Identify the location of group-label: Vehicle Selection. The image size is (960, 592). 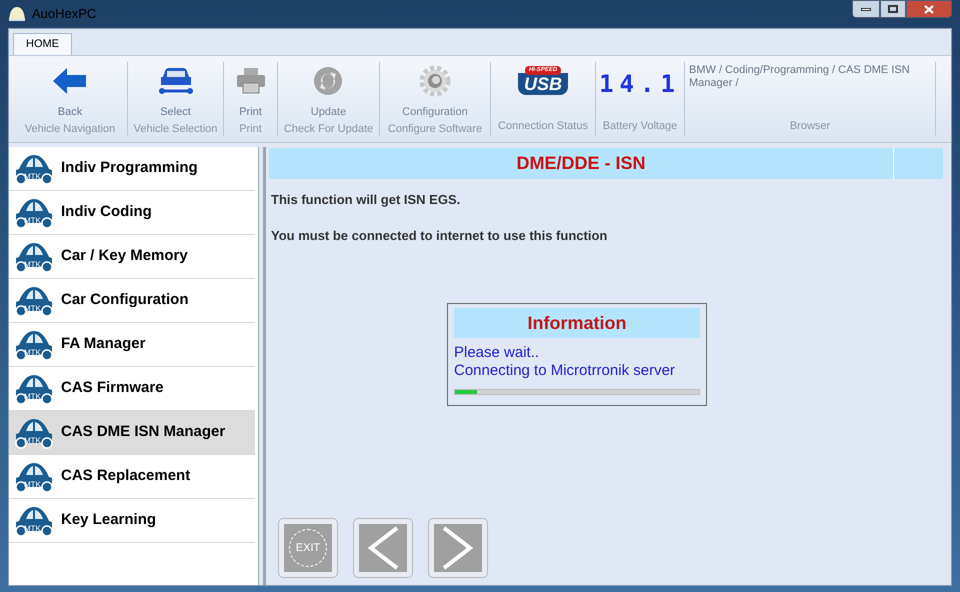
(176, 129).